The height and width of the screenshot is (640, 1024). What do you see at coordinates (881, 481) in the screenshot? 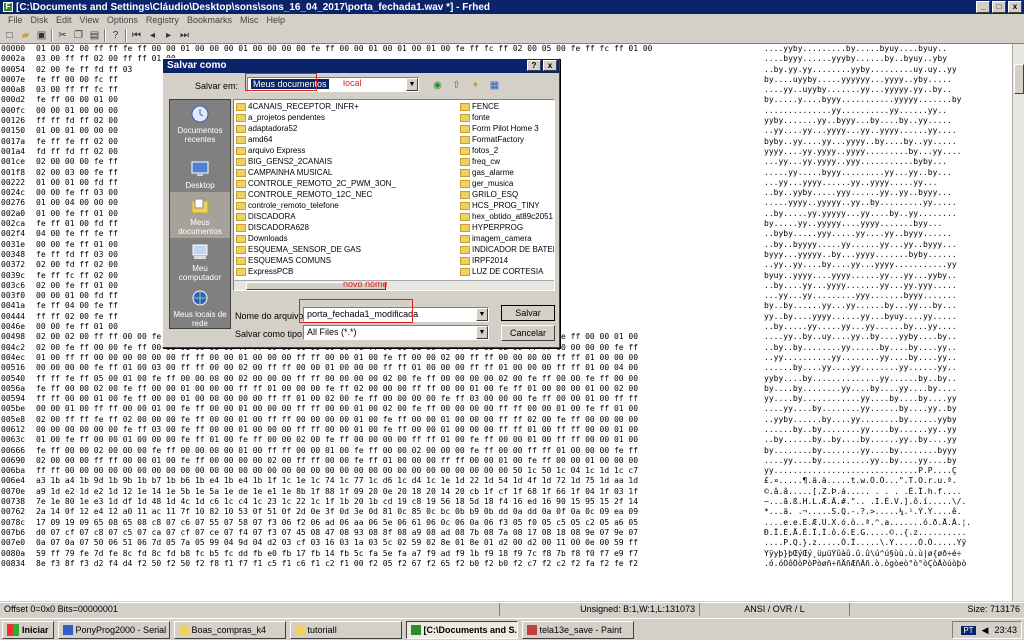
I see `hex-ascii: £.¤.....¶.ä.ä.....t.w.Ö.Ô...".T.O.r.u.ª.` at bounding box center [881, 481].